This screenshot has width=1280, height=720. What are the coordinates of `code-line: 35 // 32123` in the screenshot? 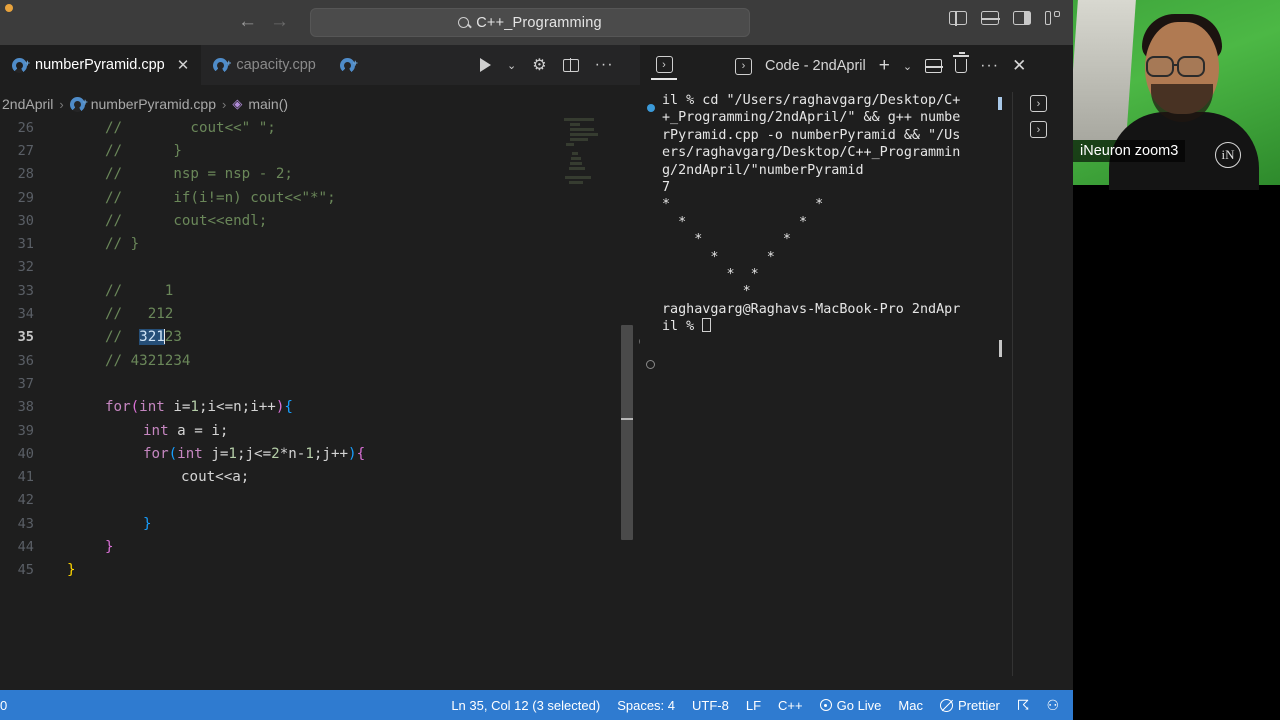 It's located at (320, 337).